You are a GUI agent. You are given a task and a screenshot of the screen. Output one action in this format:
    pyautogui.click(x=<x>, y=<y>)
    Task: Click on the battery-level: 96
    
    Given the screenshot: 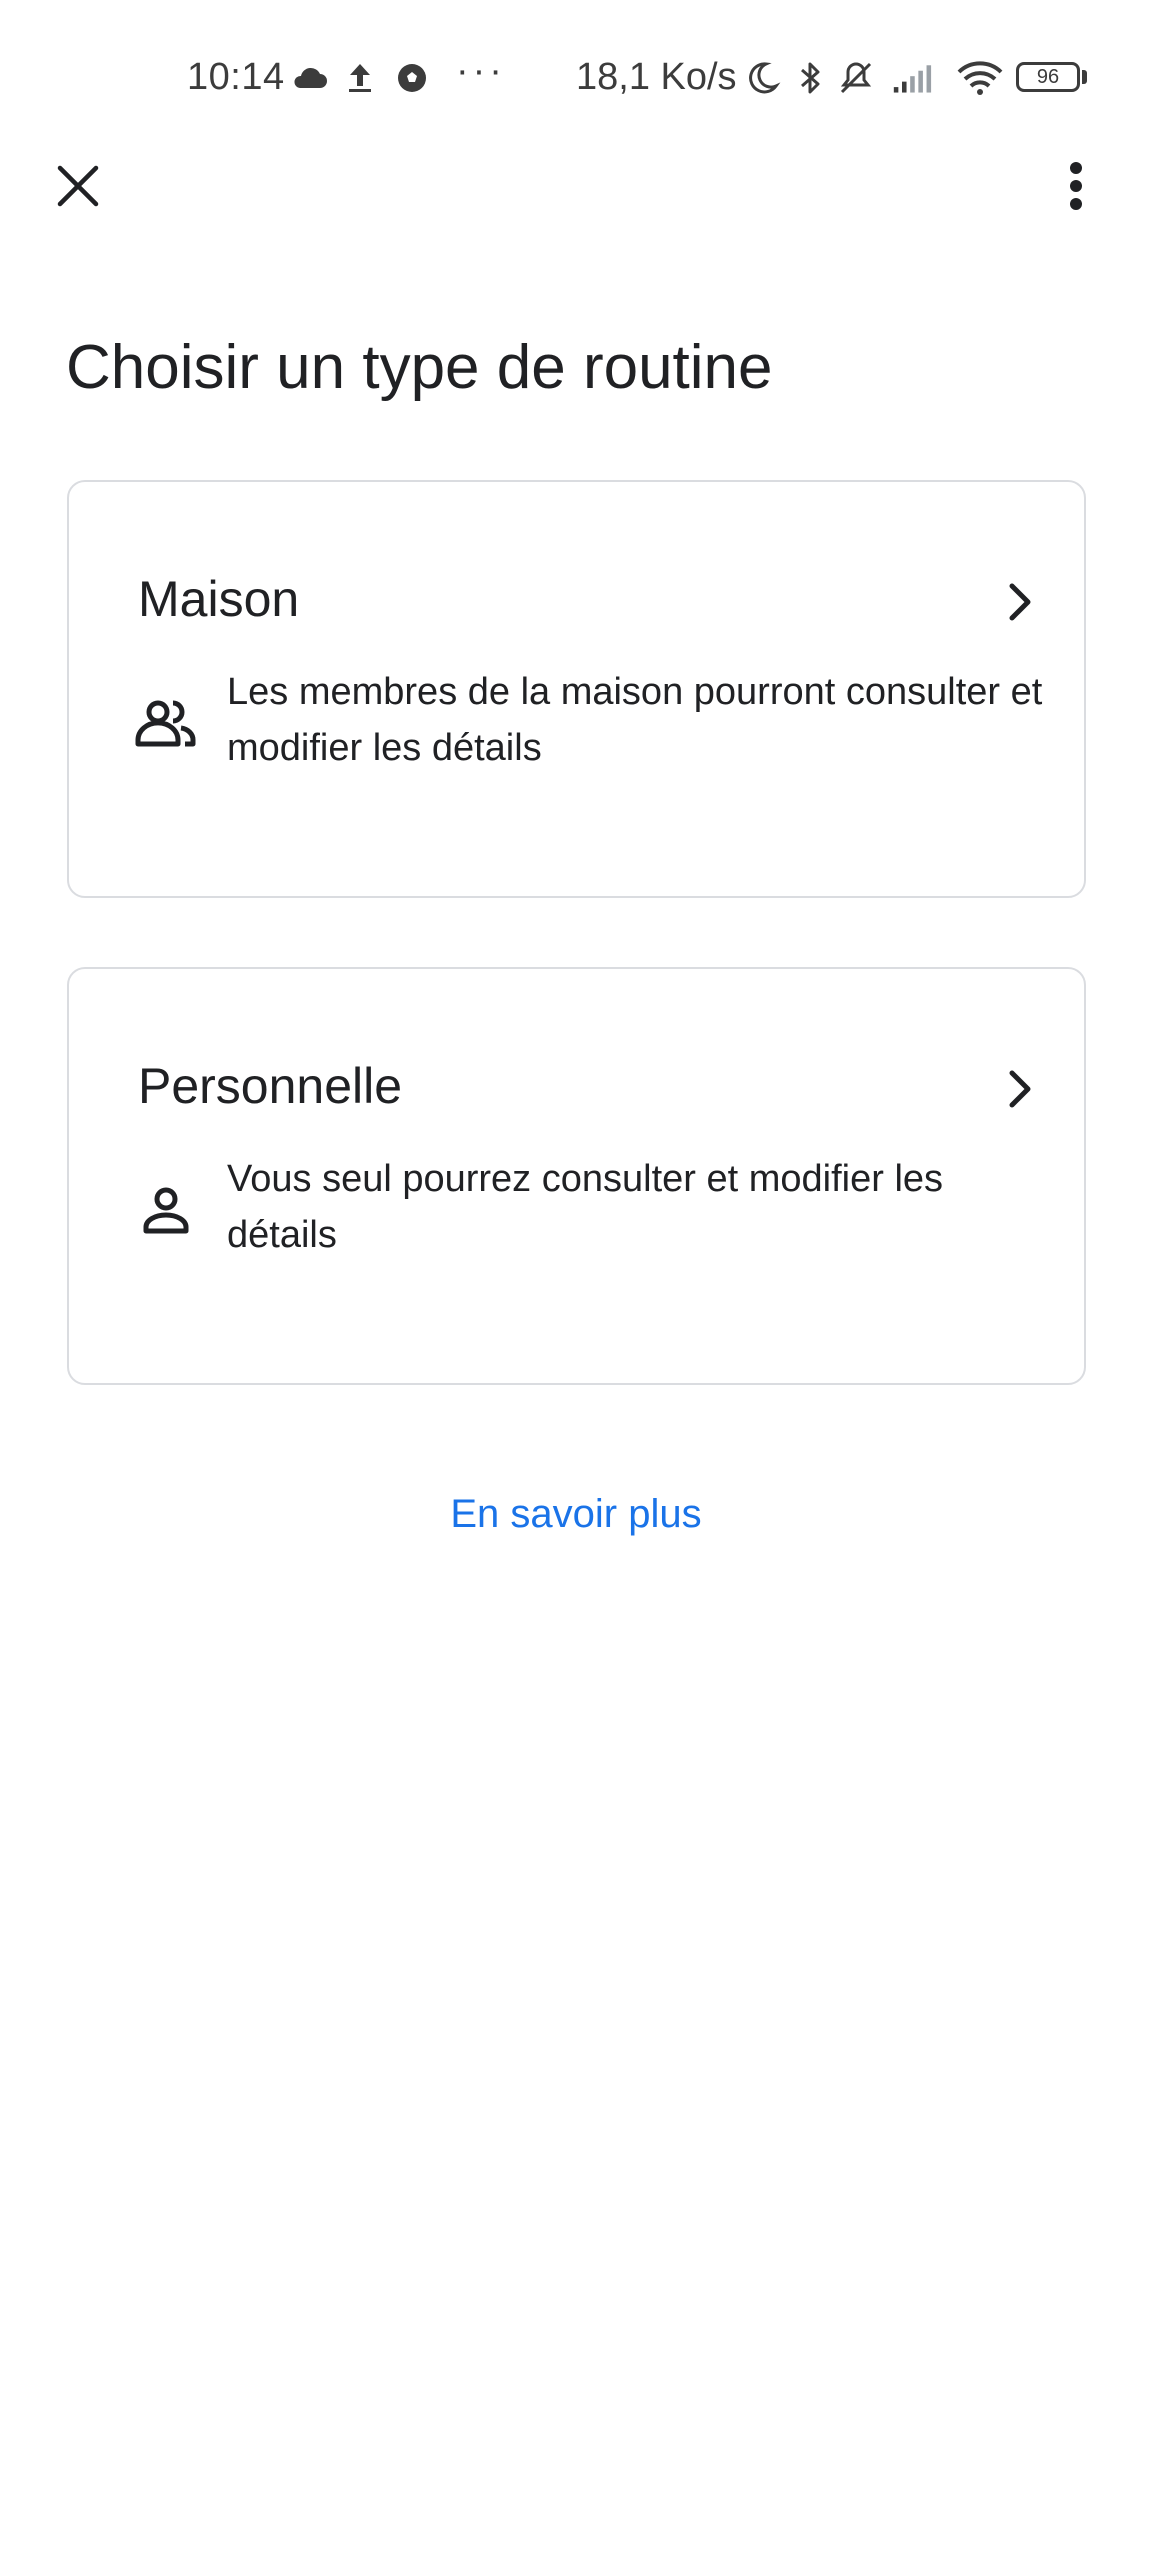 What is the action you would take?
    pyautogui.click(x=1048, y=77)
    